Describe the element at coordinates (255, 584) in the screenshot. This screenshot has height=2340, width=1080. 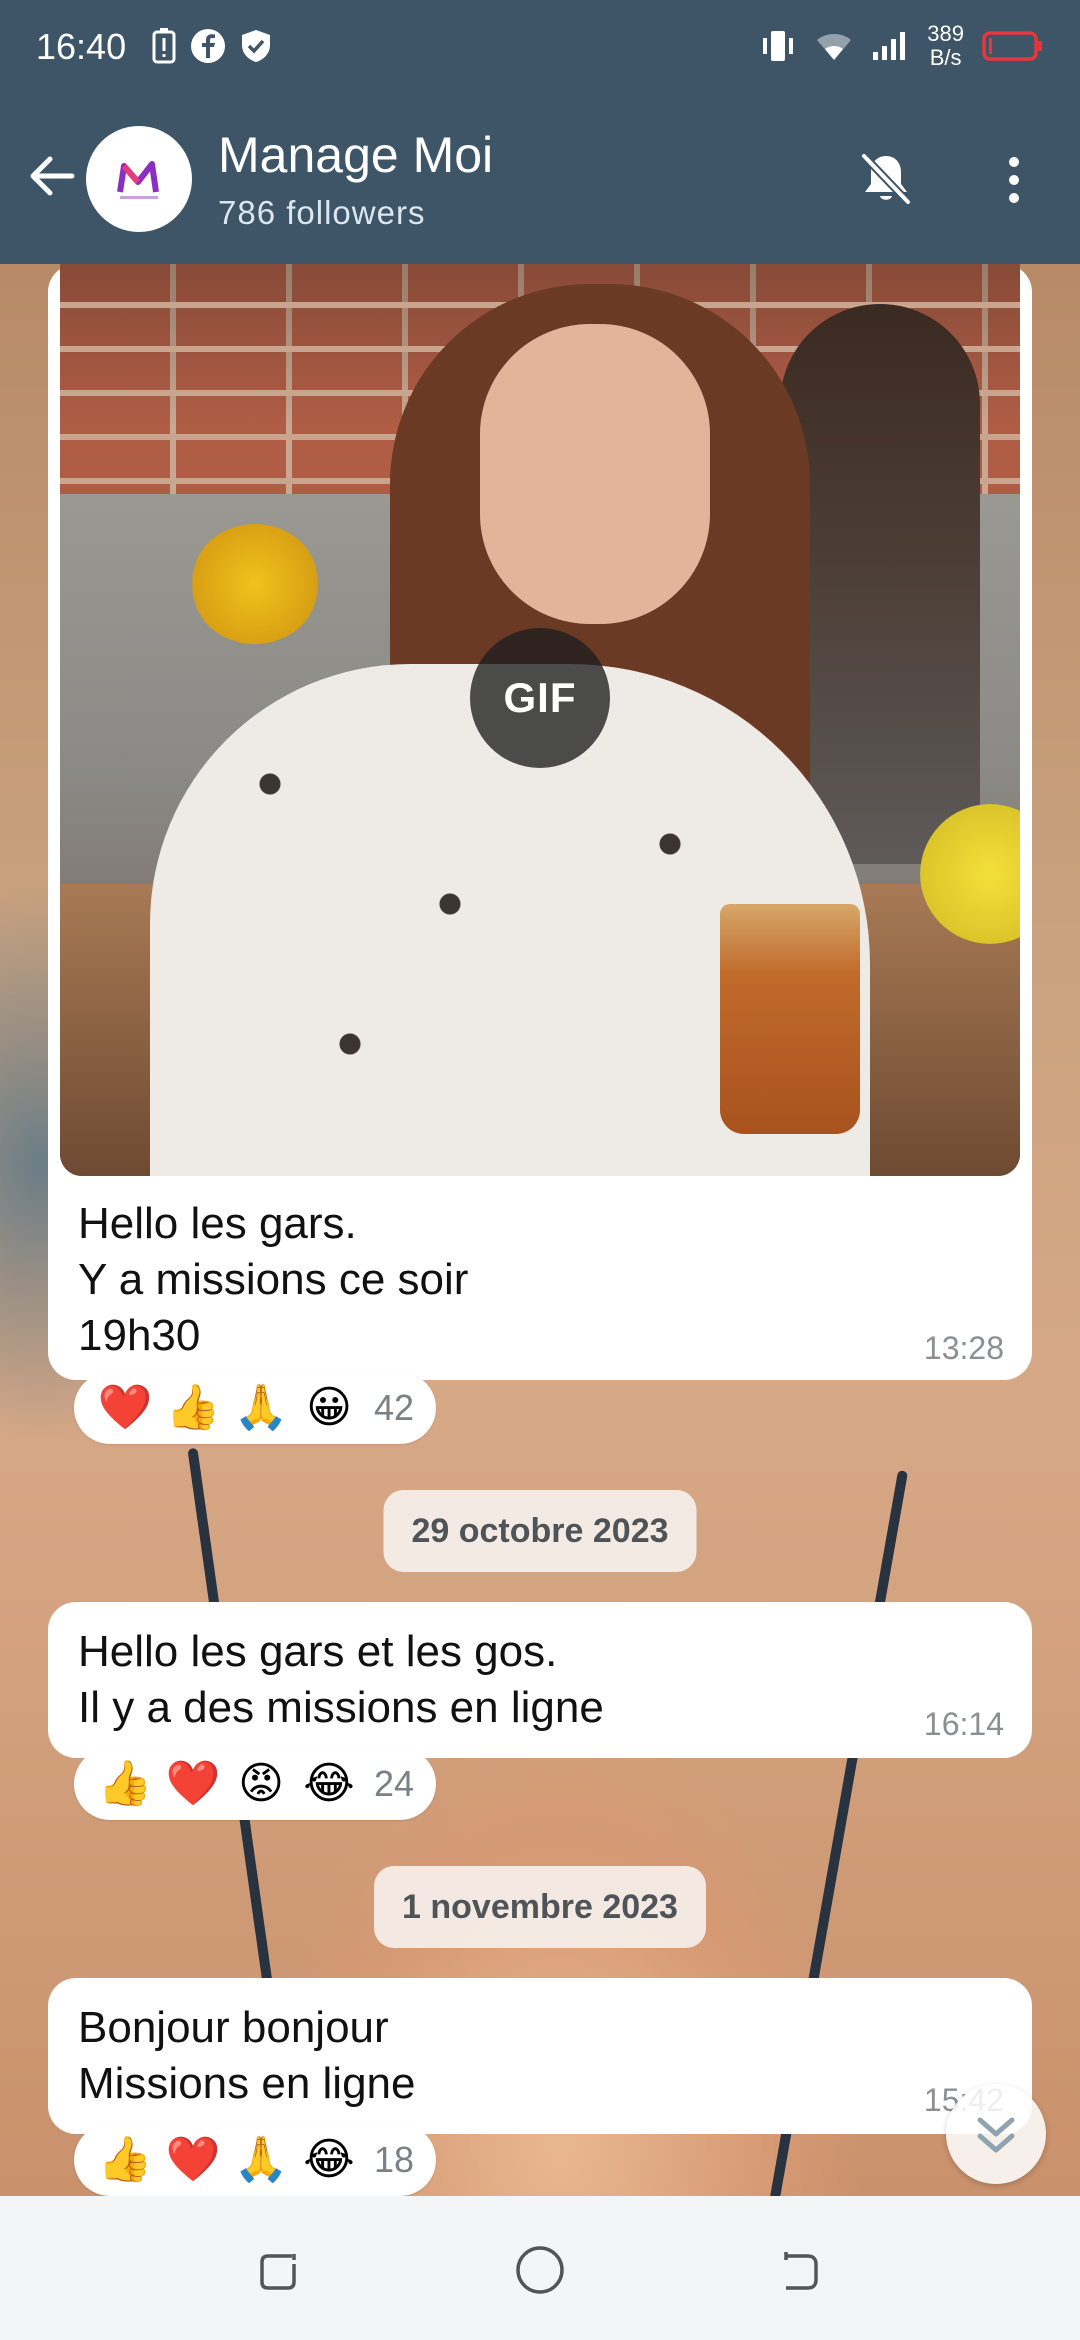
I see `gif-flowers` at that location.